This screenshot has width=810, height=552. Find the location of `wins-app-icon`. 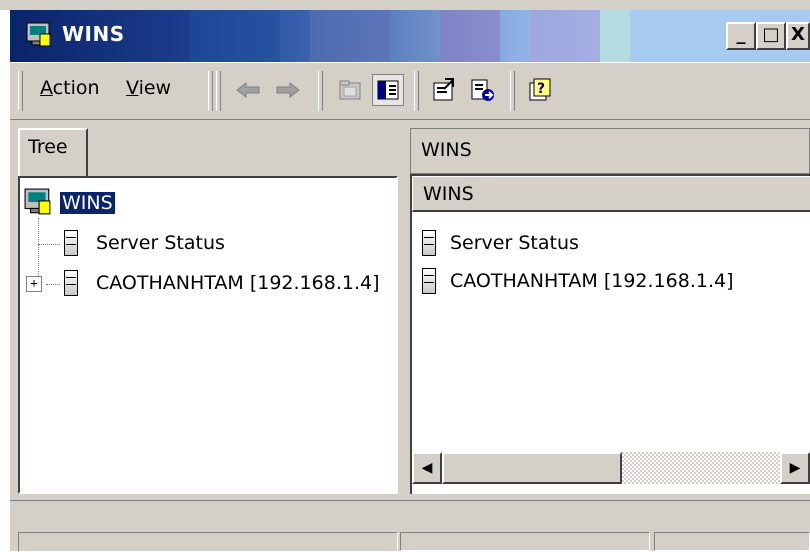

wins-app-icon is located at coordinates (38, 34).